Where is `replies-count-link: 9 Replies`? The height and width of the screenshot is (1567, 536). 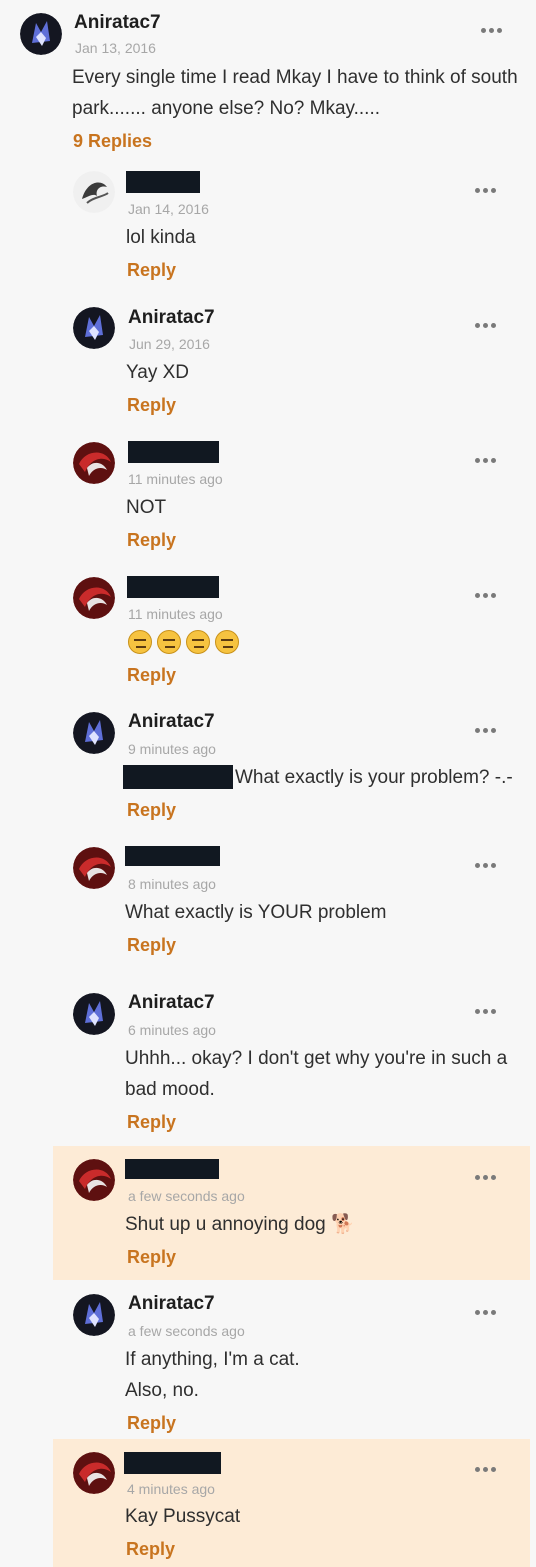
replies-count-link: 9 Replies is located at coordinates (112, 141).